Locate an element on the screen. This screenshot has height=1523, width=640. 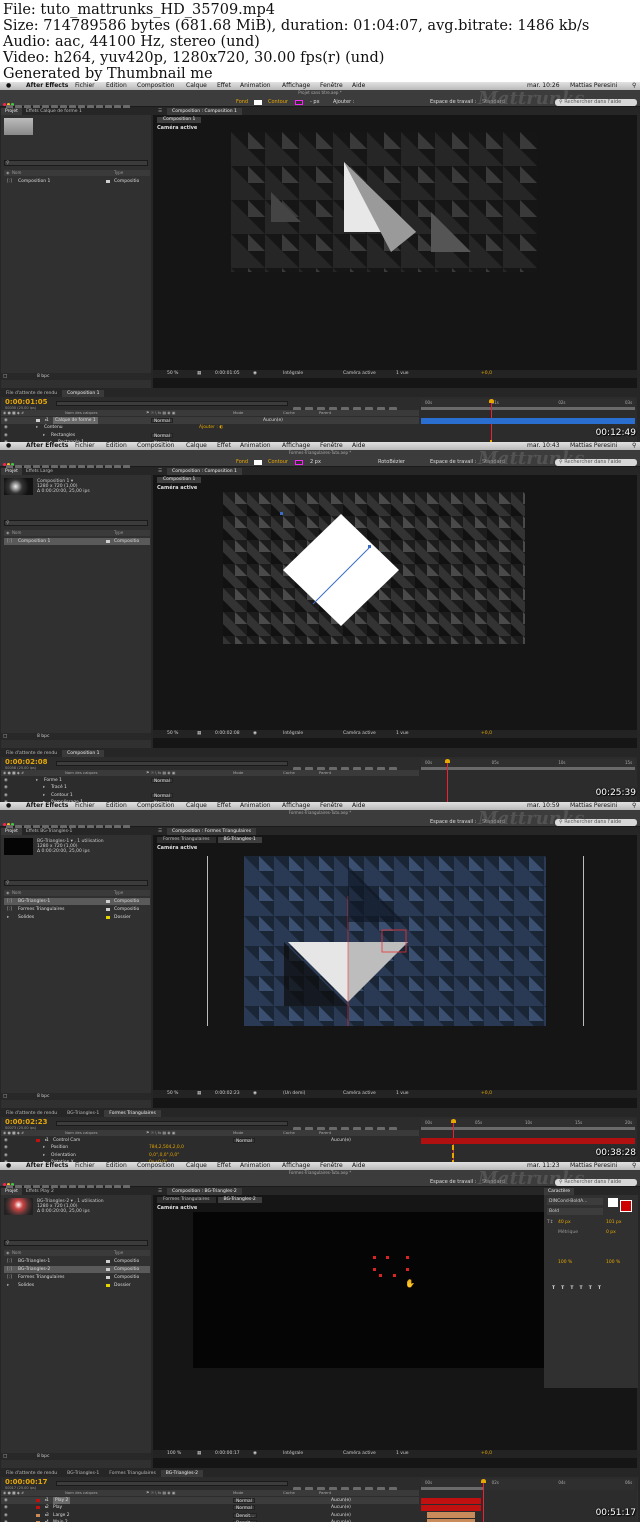
type-col: Type is located at coordinates (118, 1253).